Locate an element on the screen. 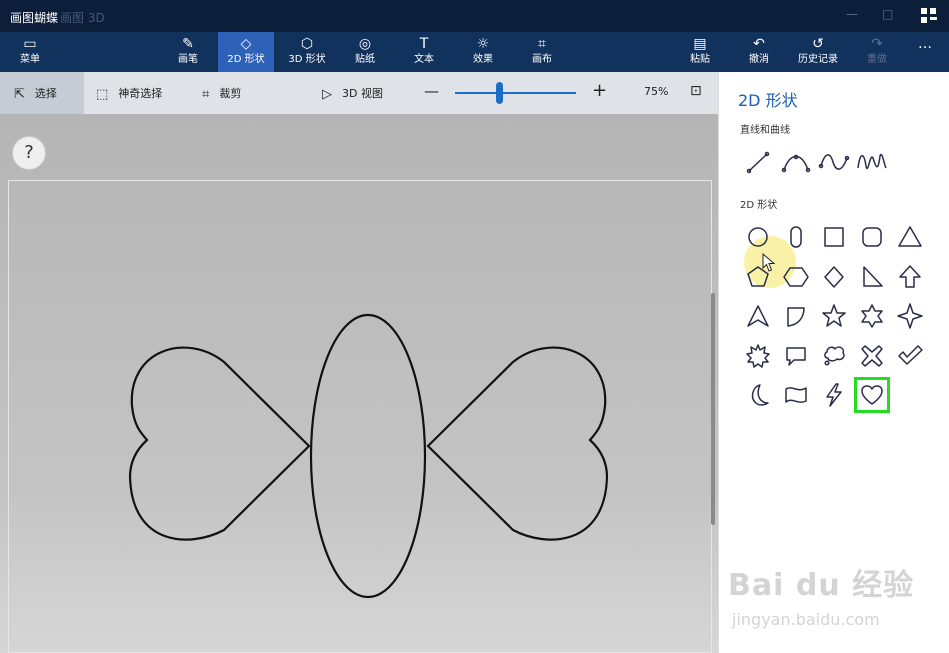 This screenshot has width=949, height=653. heart-shape-button is located at coordinates (872, 395).